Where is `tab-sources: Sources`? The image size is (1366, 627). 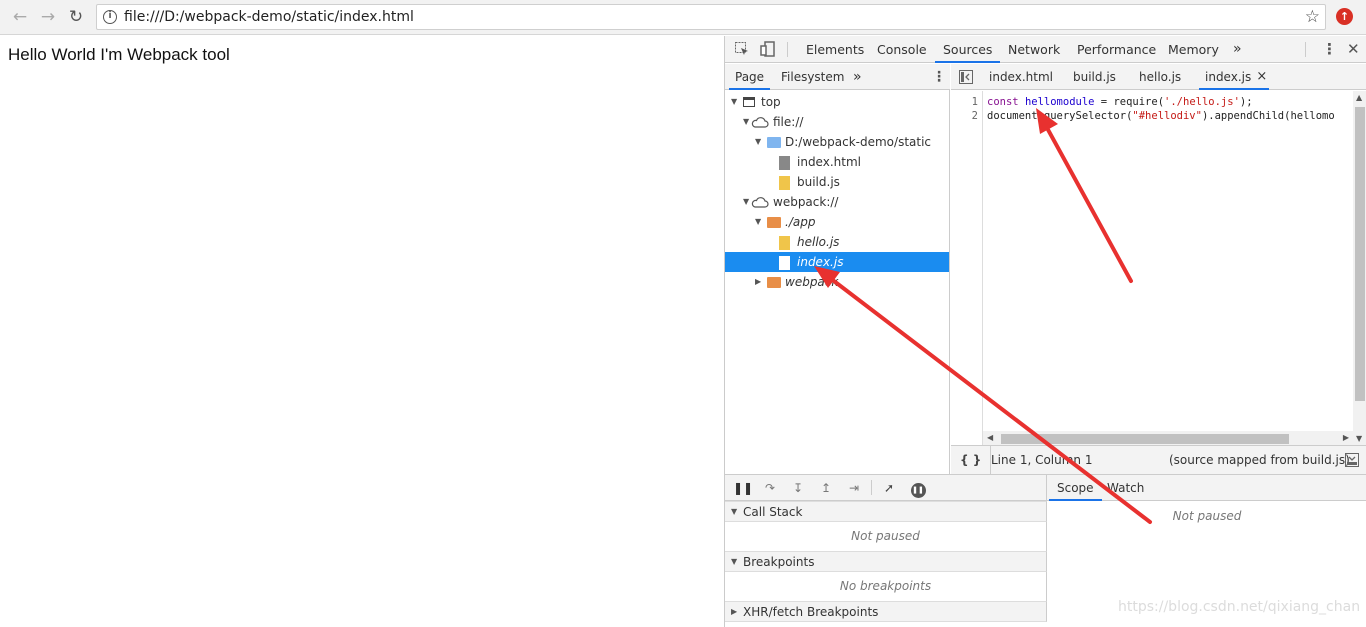 tab-sources: Sources is located at coordinates (968, 49).